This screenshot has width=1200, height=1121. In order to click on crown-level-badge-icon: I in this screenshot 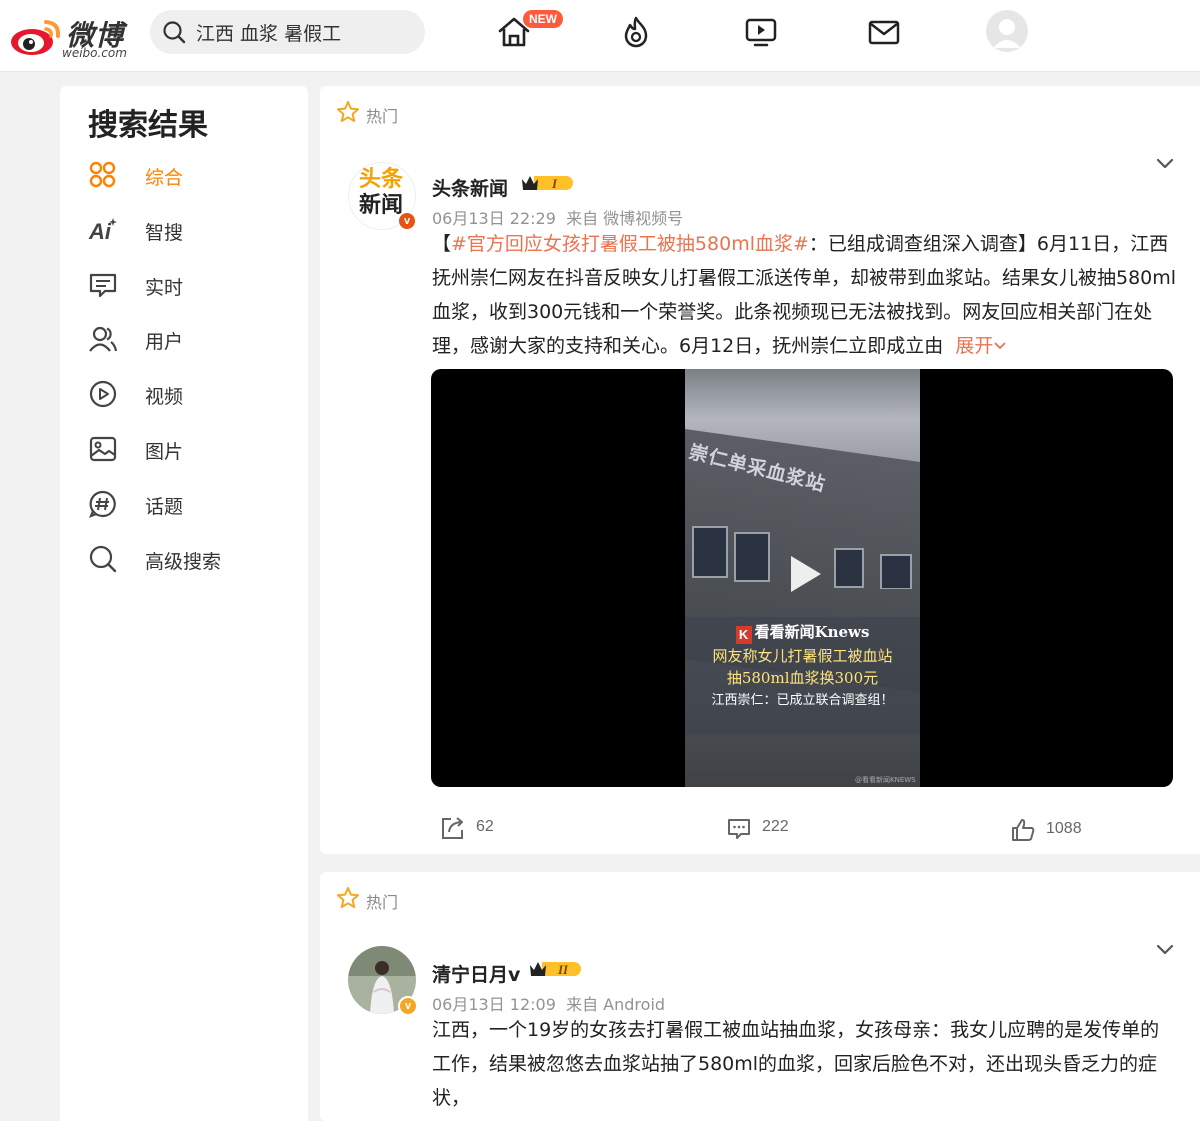, I will do `click(547, 183)`.